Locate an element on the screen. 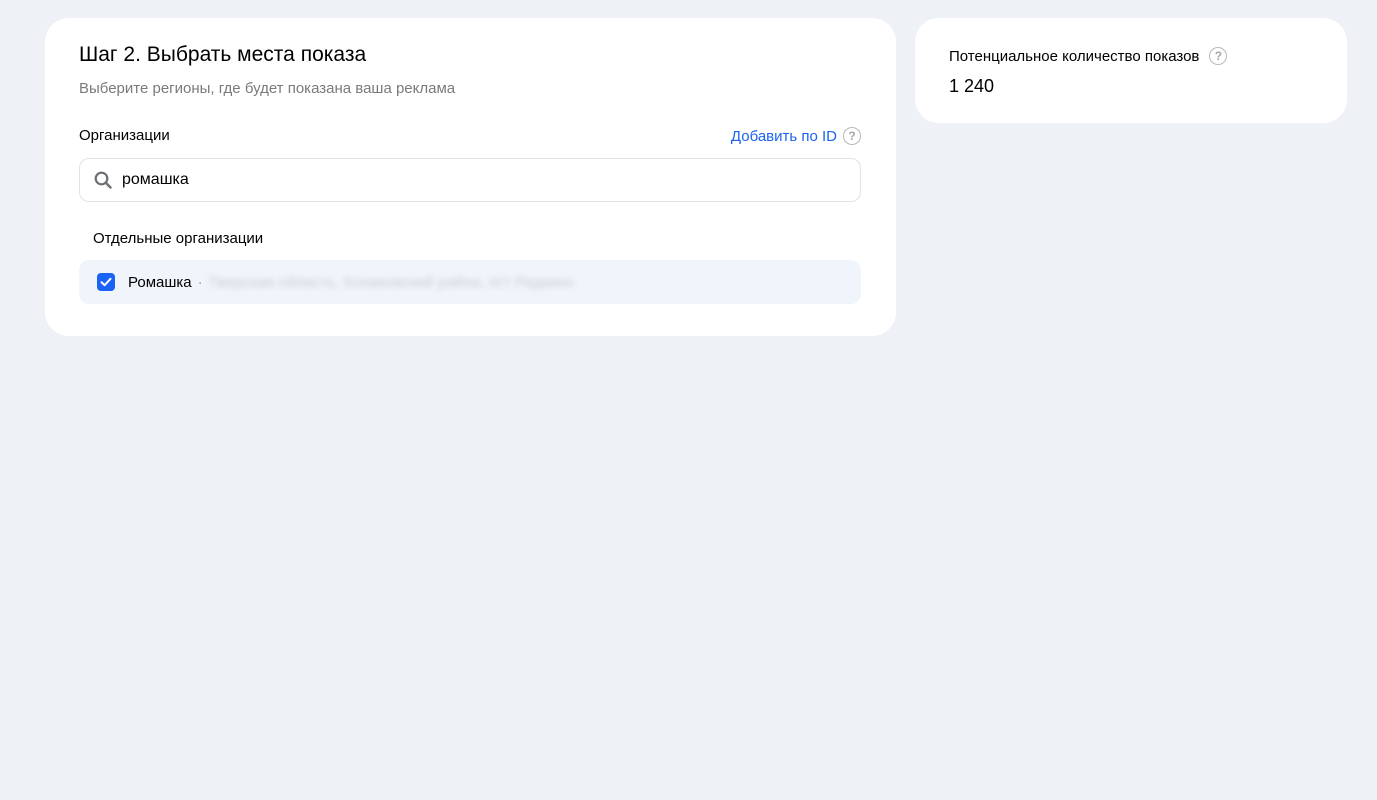  organization-search-box is located at coordinates (470, 180).